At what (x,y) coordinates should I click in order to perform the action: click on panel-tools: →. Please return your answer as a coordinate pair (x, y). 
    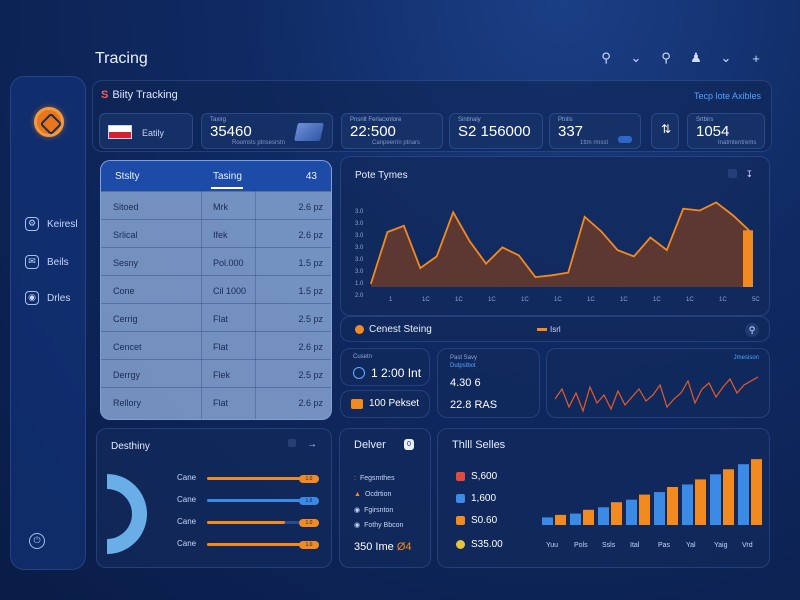
    Looking at the image, I should click on (302, 444).